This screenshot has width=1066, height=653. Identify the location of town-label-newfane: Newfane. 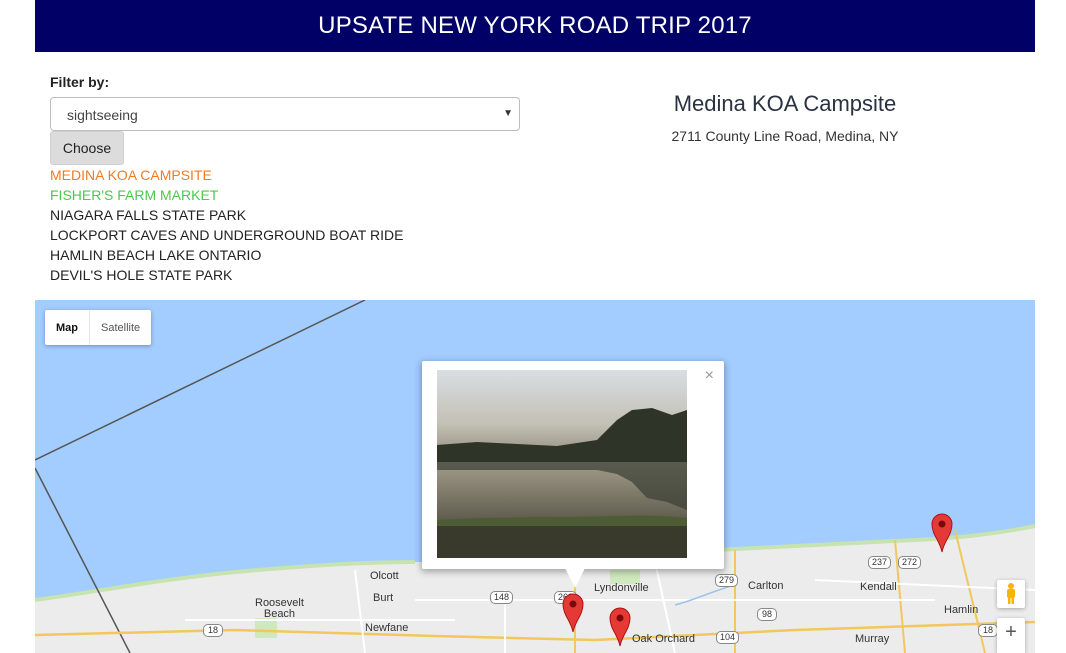
(387, 628).